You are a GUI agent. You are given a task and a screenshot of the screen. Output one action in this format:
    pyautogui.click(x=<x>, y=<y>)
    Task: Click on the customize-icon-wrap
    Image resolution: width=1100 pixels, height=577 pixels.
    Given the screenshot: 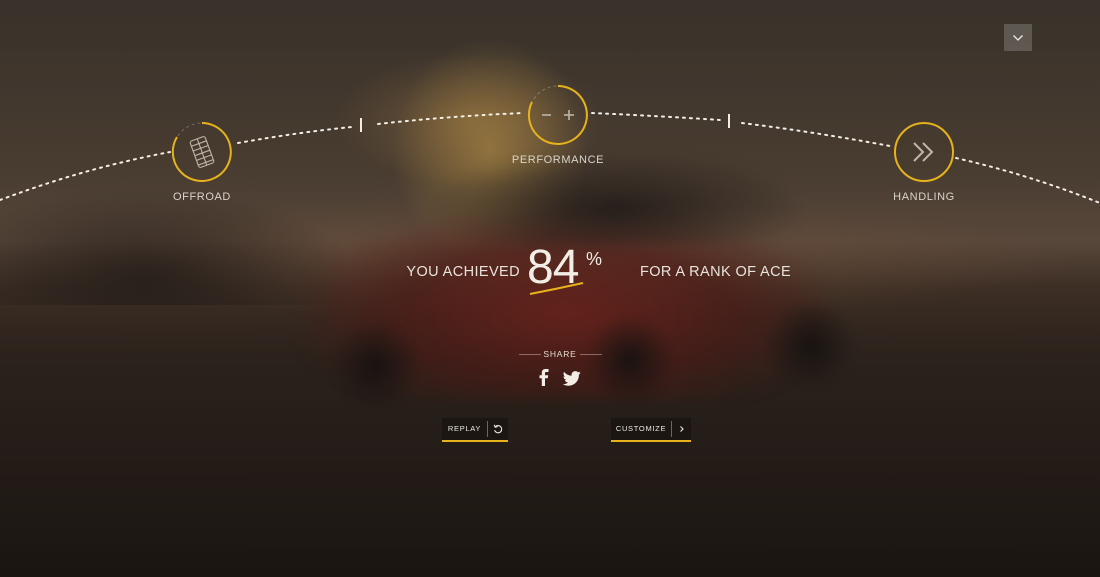 What is the action you would take?
    pyautogui.click(x=681, y=429)
    